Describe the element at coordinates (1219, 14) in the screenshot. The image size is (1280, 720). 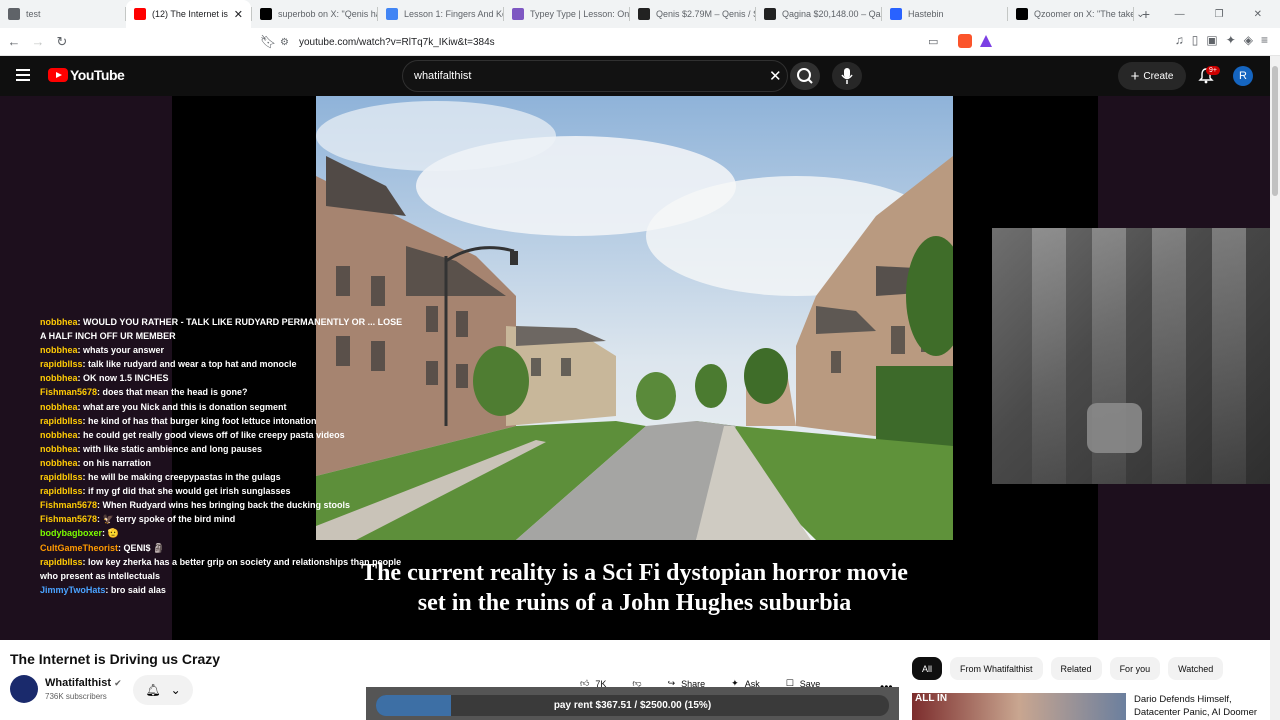
I see `restore-icon: ❐` at that location.